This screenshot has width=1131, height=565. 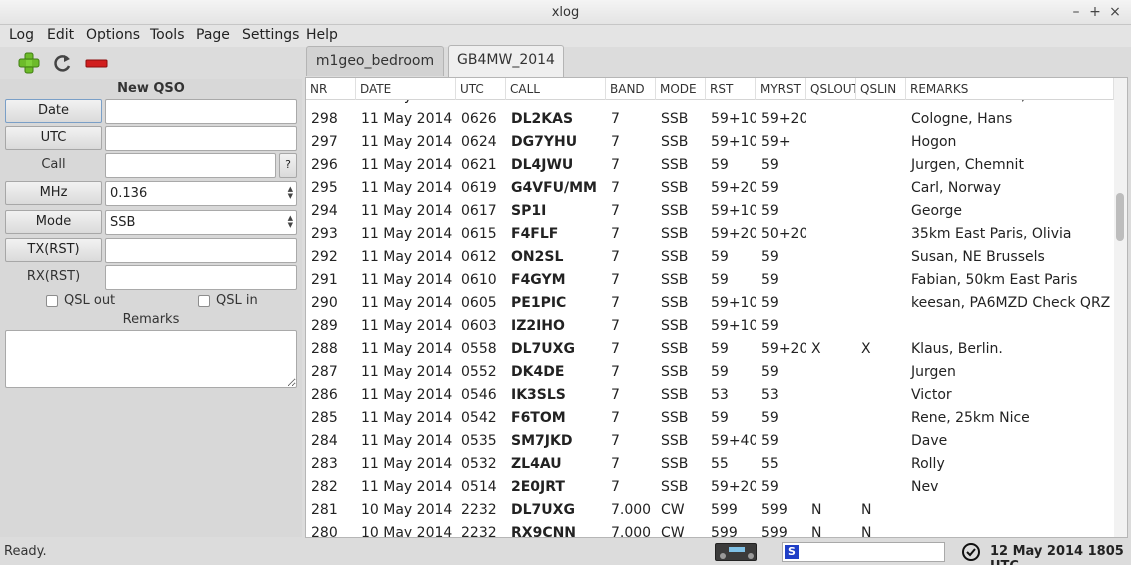 What do you see at coordinates (506, 61) in the screenshot?
I see `tab-gb4mw-2014: GB4MW_2014` at bounding box center [506, 61].